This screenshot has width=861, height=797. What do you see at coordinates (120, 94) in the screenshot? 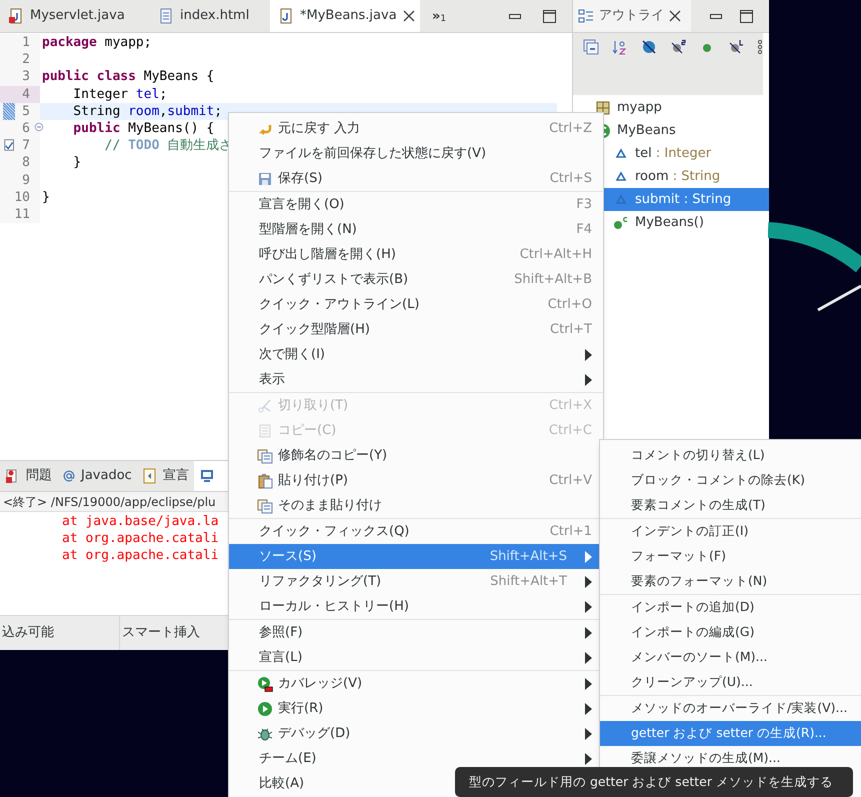
I see `code-line: Integer tel;` at bounding box center [120, 94].